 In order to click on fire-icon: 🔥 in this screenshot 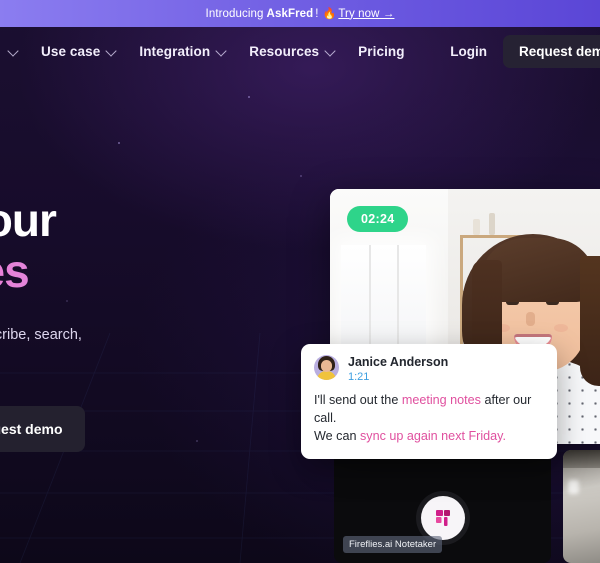, I will do `click(329, 14)`.